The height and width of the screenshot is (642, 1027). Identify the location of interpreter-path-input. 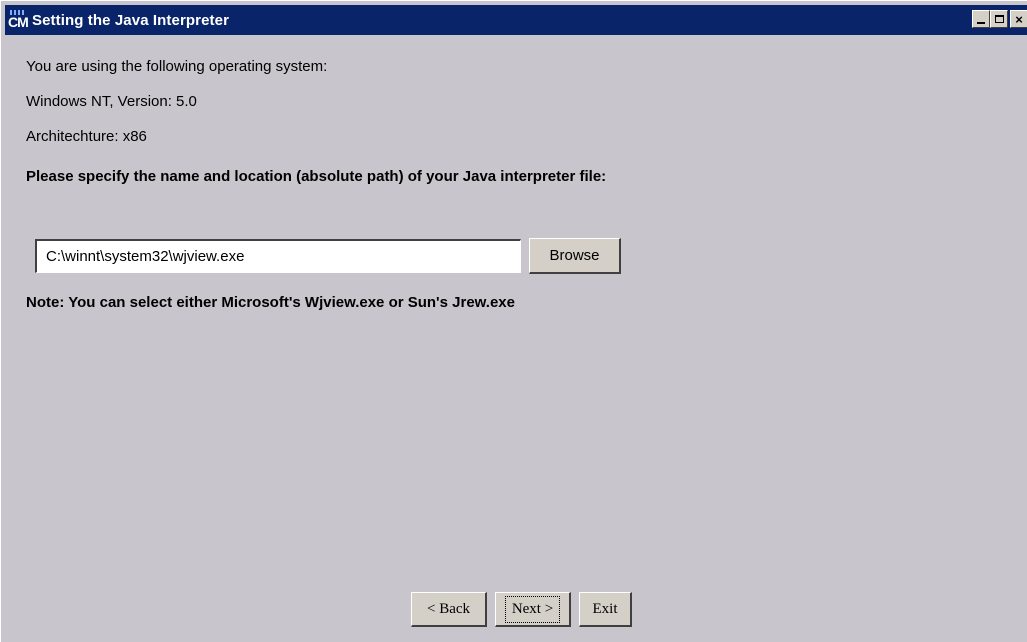
(278, 256).